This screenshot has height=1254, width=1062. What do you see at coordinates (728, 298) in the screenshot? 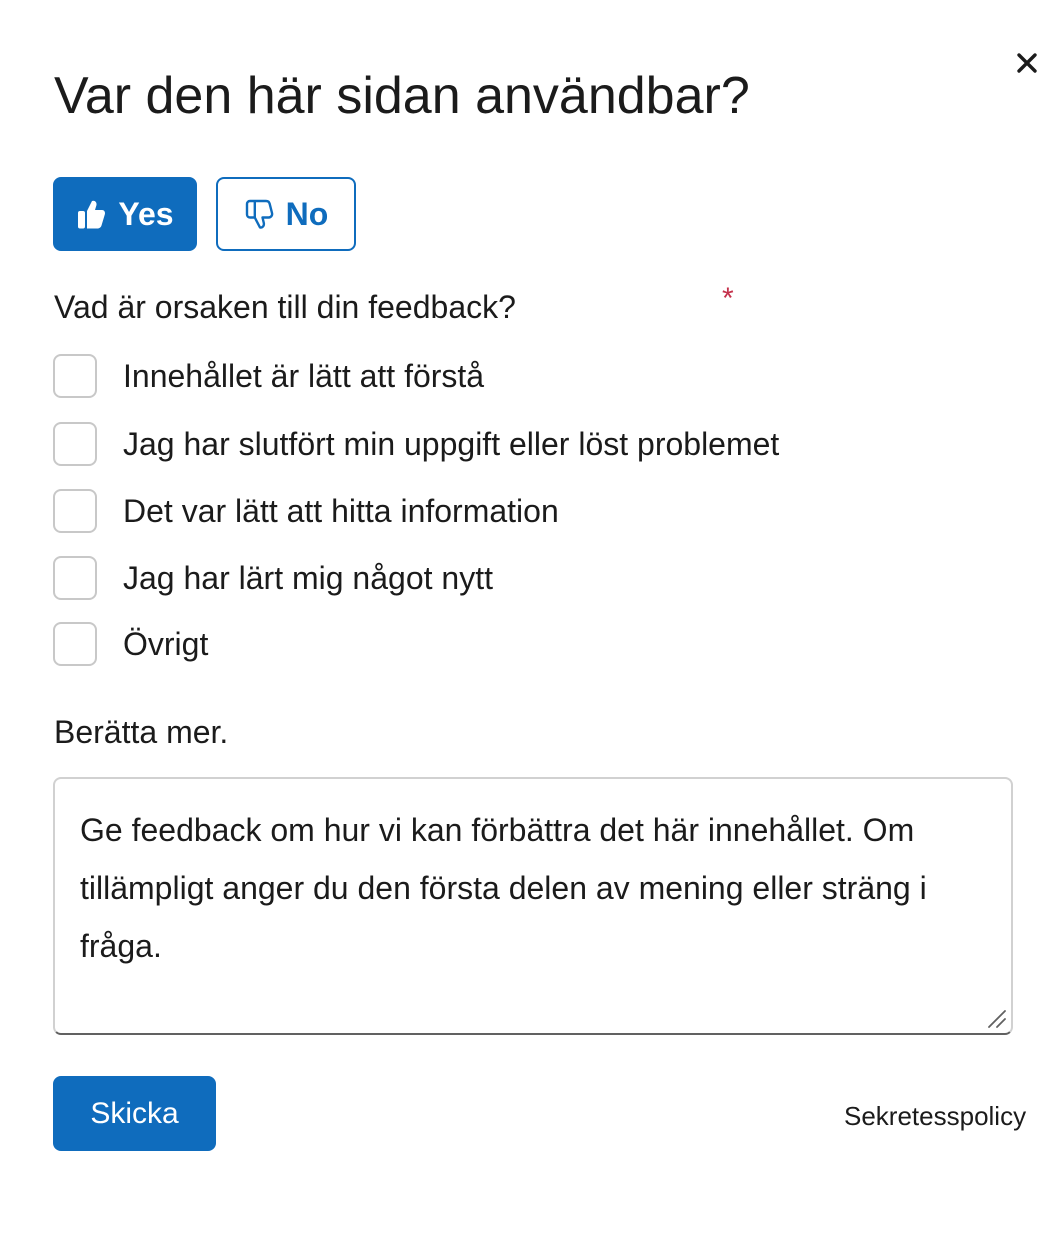
I see `required-indicator: *` at bounding box center [728, 298].